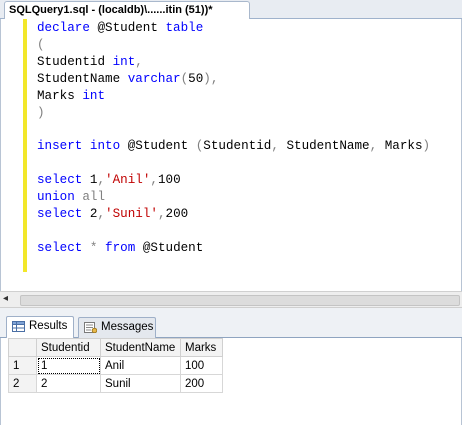 This screenshot has width=462, height=425. I want to click on code-line-10: select 2,'Sunil',200, so click(112, 214).